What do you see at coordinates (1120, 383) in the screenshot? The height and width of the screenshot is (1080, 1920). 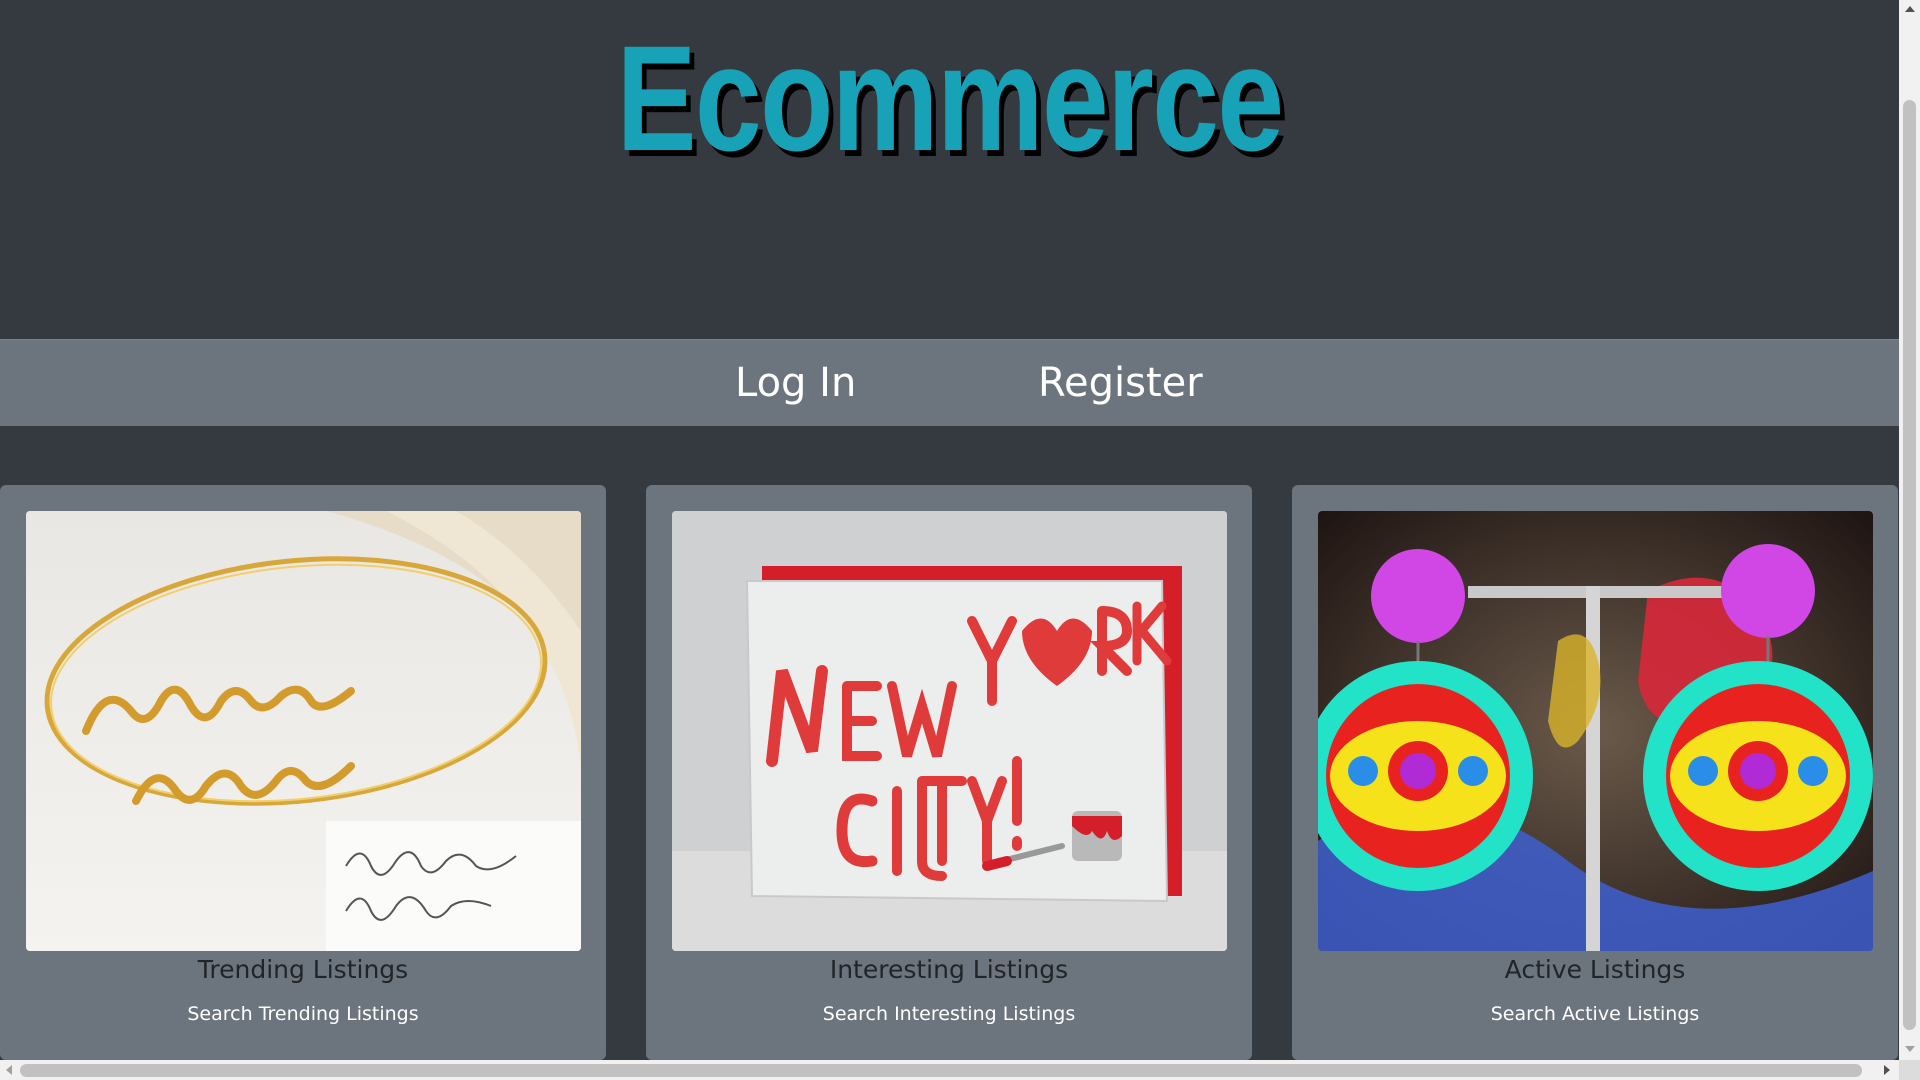 I see `register-link: Register` at bounding box center [1120, 383].